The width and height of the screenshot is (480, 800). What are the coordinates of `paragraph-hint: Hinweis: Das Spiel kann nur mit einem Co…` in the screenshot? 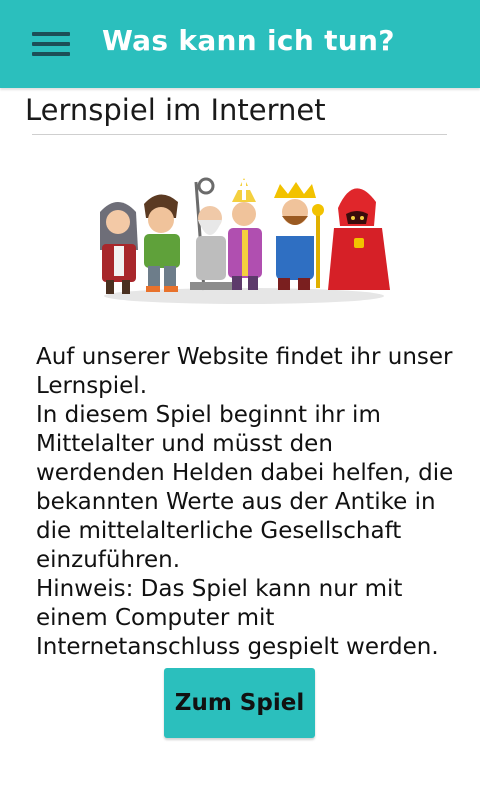 It's located at (237, 618).